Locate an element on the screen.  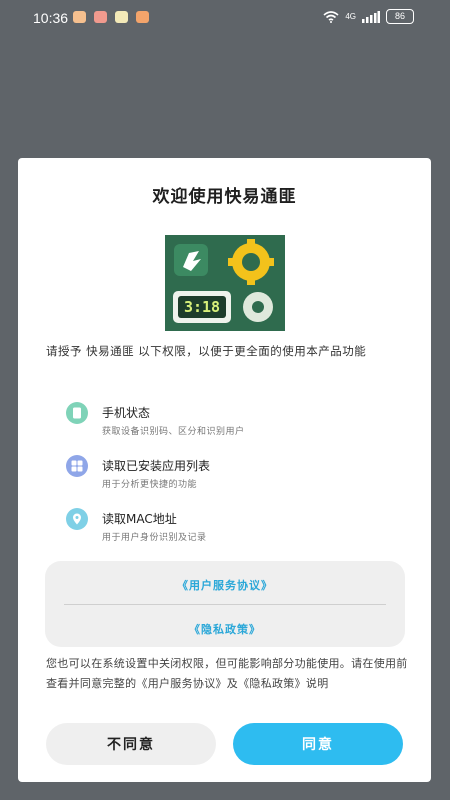
permission-desc: 用于用户身份识别及记录 is located at coordinates (154, 538).